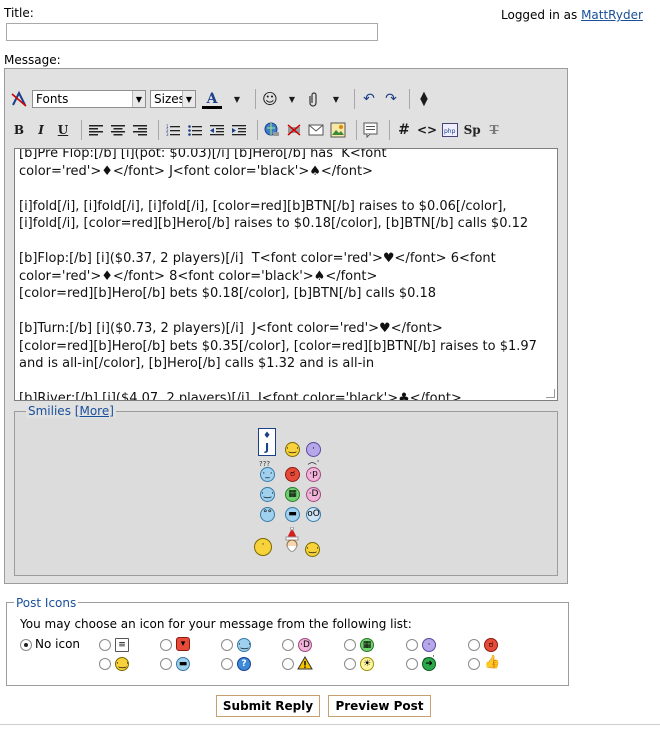  I want to click on font-color-letter: A, so click(212, 99).